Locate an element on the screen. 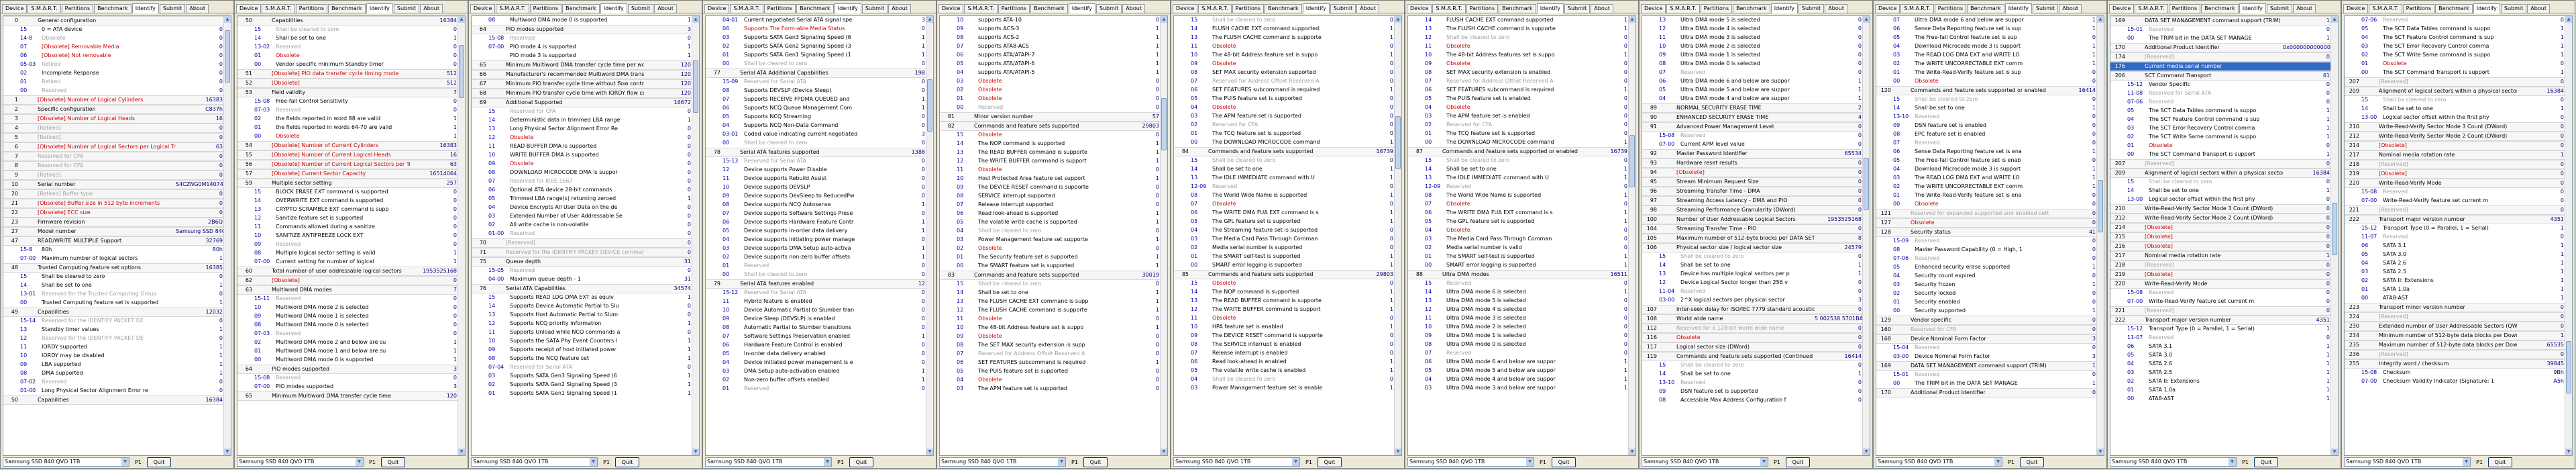  list-item: 11 Obsolete 0 is located at coordinates (1050, 319).